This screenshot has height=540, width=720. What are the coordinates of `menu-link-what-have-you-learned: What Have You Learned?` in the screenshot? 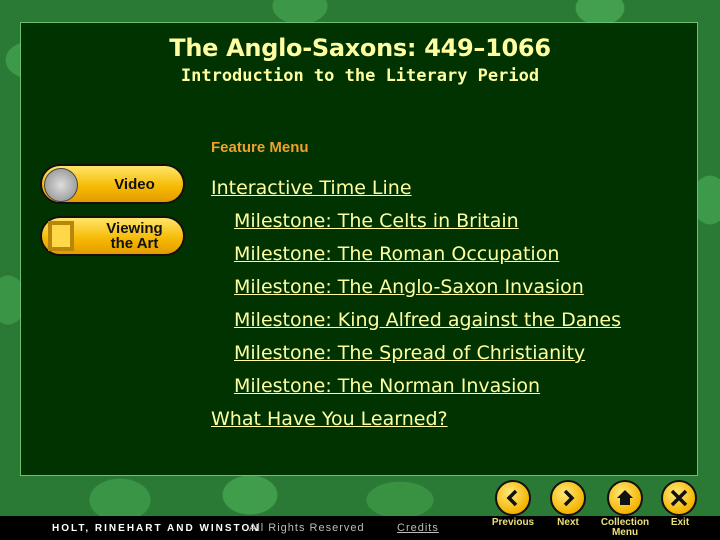 It's located at (416, 419).